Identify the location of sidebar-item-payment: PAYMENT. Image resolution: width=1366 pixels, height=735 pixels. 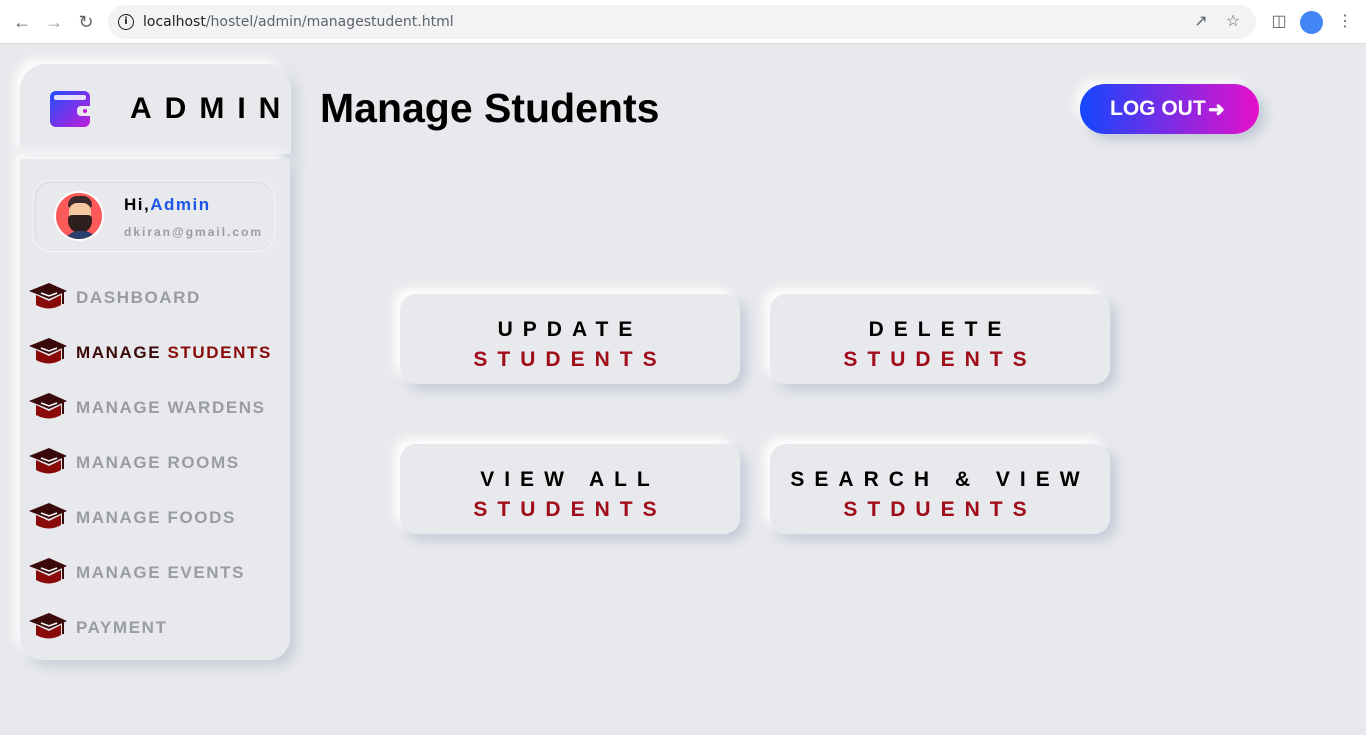
(155, 627).